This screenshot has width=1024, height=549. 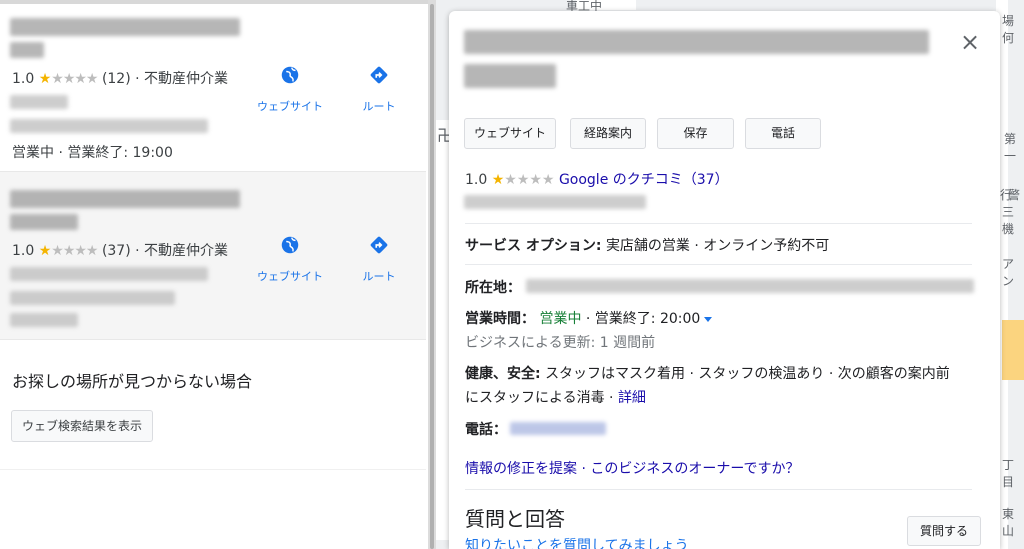 I want to click on address-row: 所在地：, so click(x=493, y=287).